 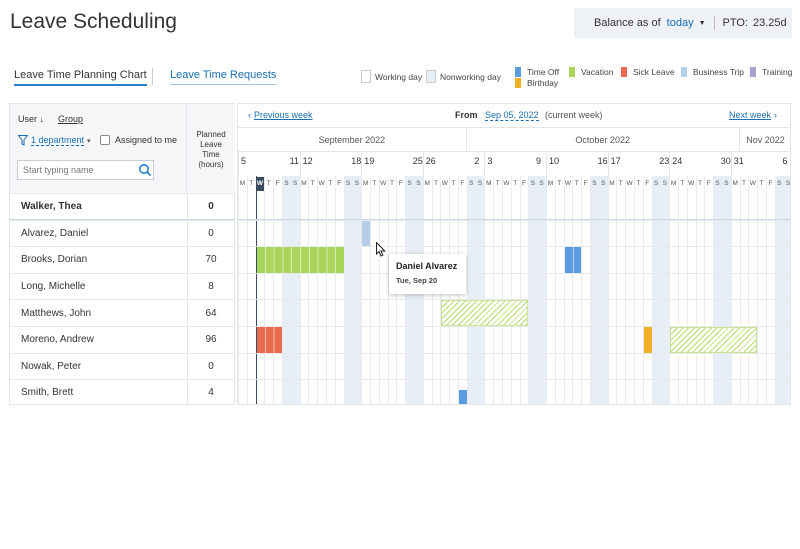 What do you see at coordinates (753, 115) in the screenshot?
I see `next-week-button: Next week ›` at bounding box center [753, 115].